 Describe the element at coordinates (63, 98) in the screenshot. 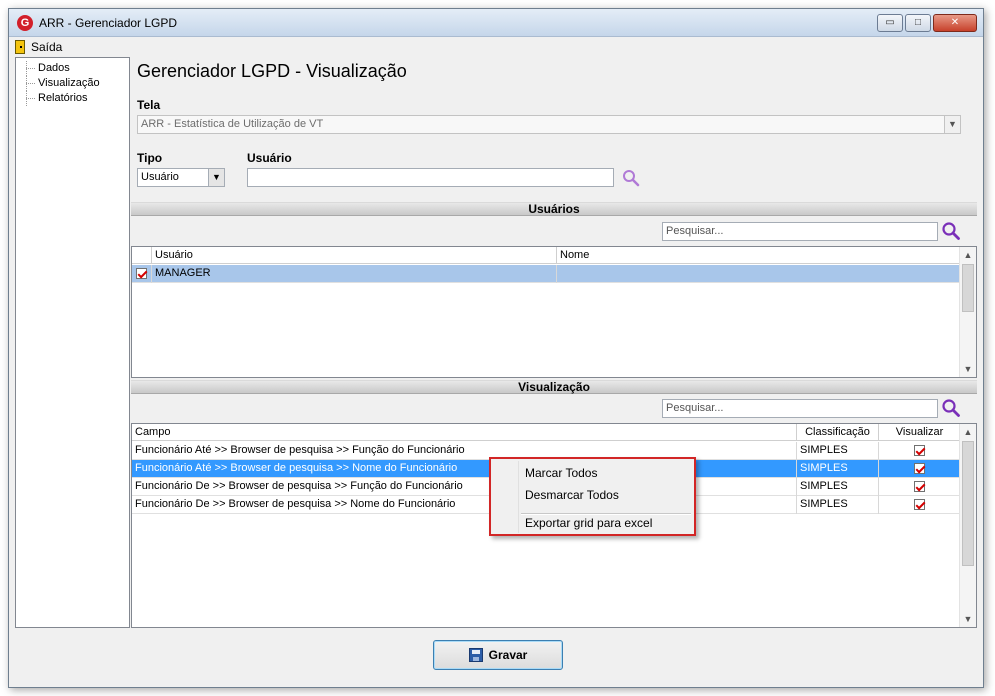

I see `tree-item-label: Relatórios` at that location.